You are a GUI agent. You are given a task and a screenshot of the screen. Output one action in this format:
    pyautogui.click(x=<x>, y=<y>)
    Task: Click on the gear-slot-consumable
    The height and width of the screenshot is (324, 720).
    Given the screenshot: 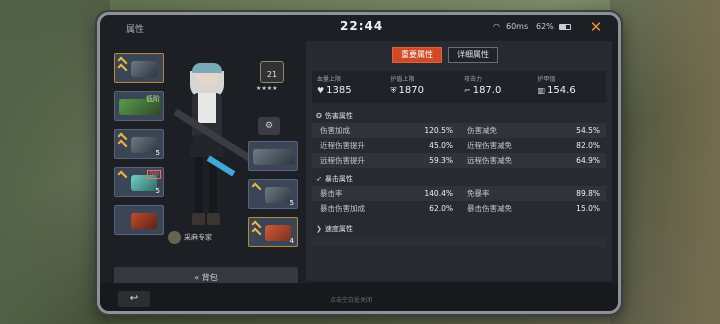 What is the action you would take?
    pyautogui.click(x=139, y=220)
    